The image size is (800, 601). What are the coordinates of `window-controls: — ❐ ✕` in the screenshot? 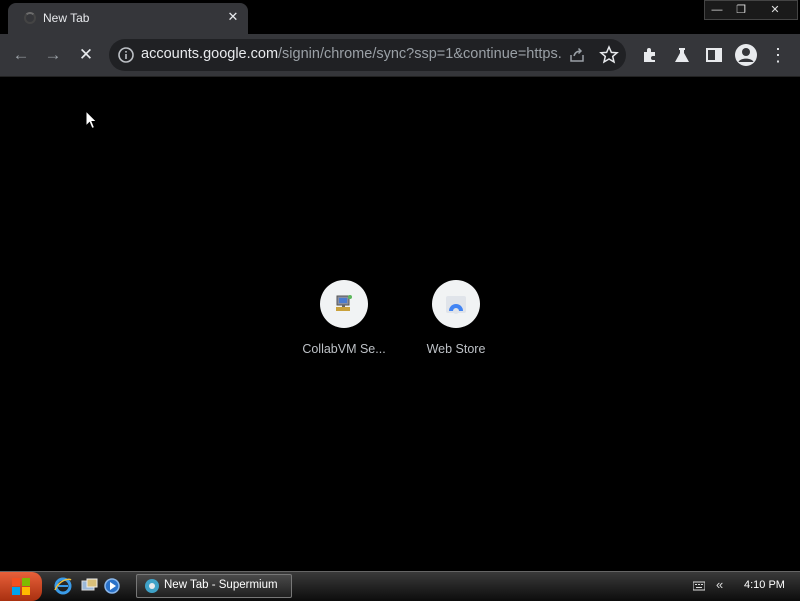 It's located at (751, 10).